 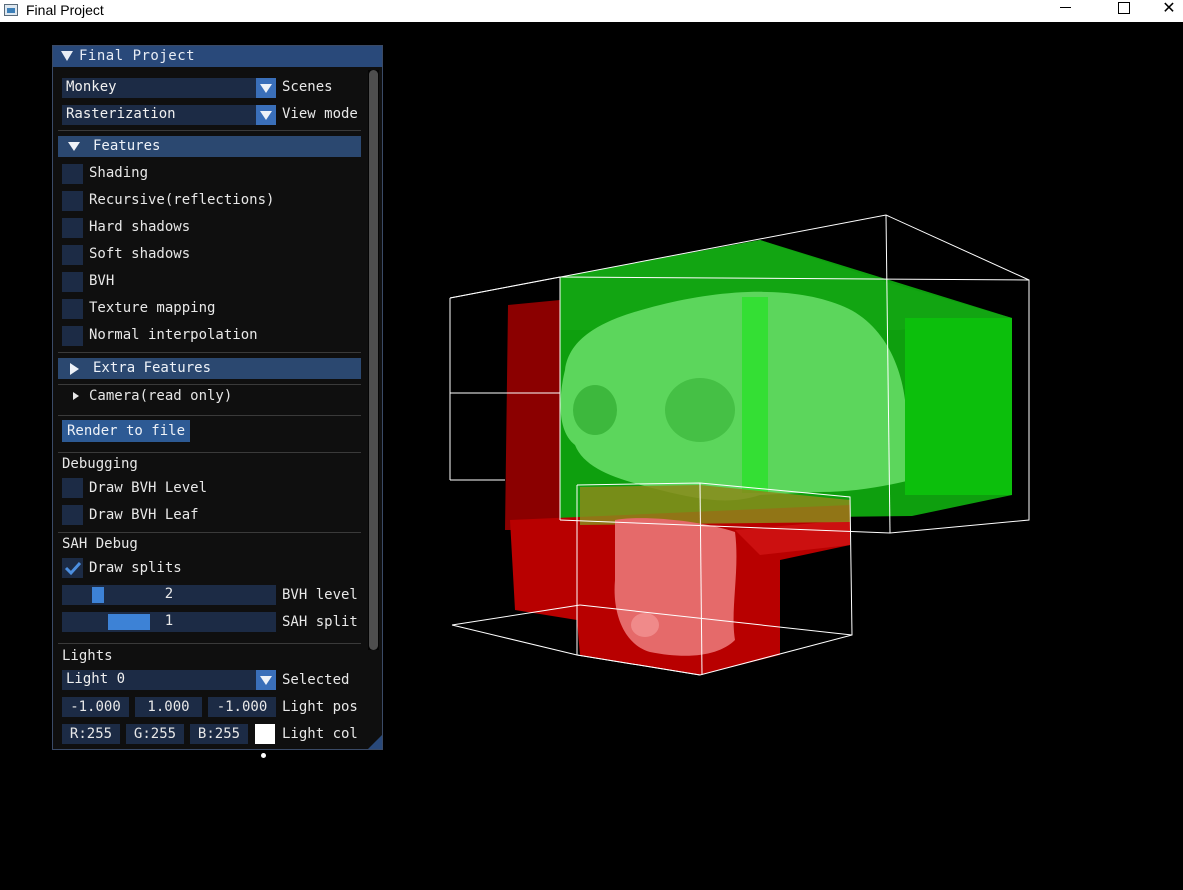 I want to click on extra-features-label: Extra Features, so click(x=152, y=368).